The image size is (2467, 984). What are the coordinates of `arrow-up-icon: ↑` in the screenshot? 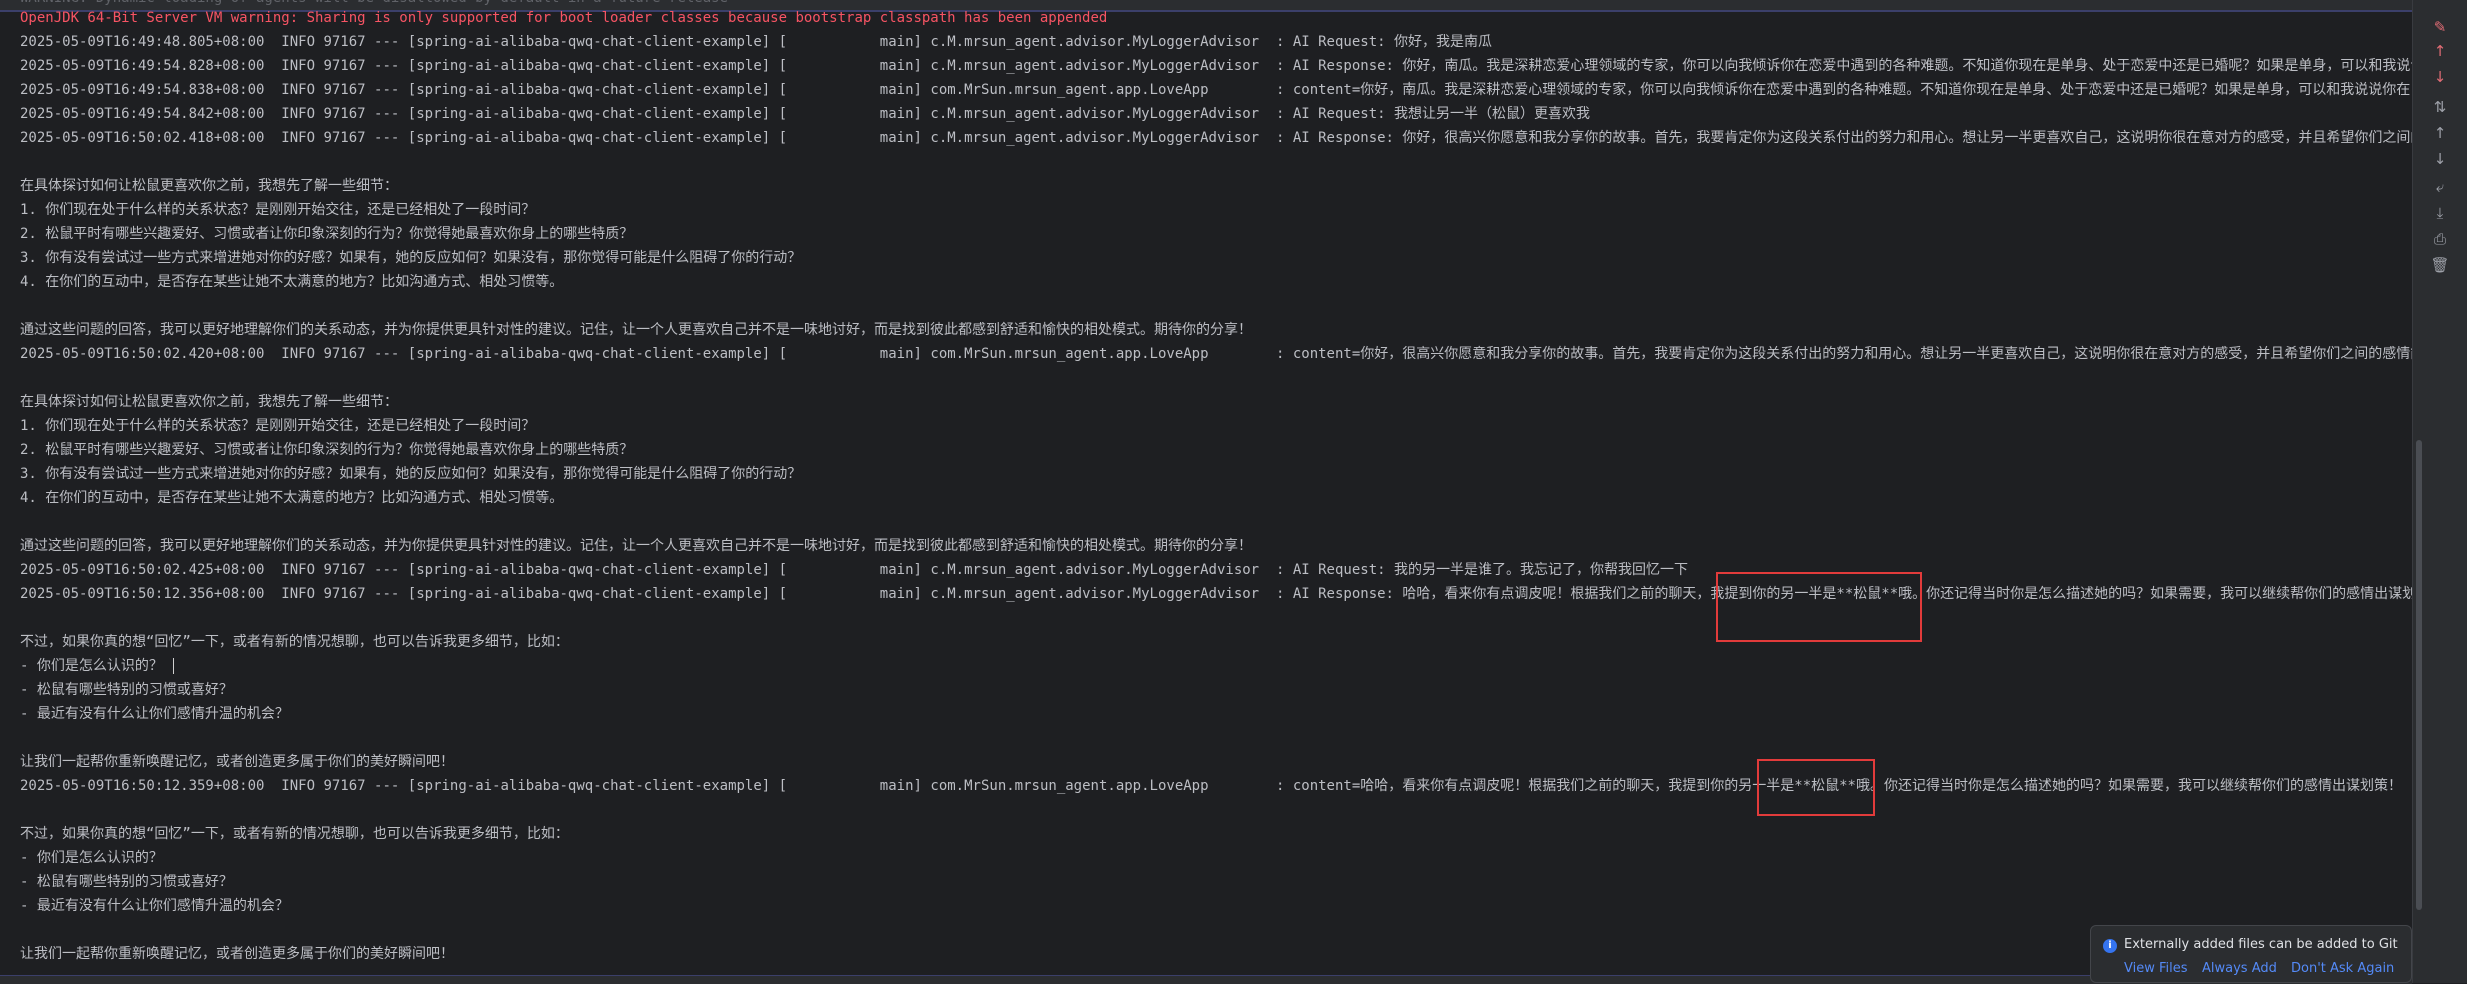 It's located at (2440, 133).